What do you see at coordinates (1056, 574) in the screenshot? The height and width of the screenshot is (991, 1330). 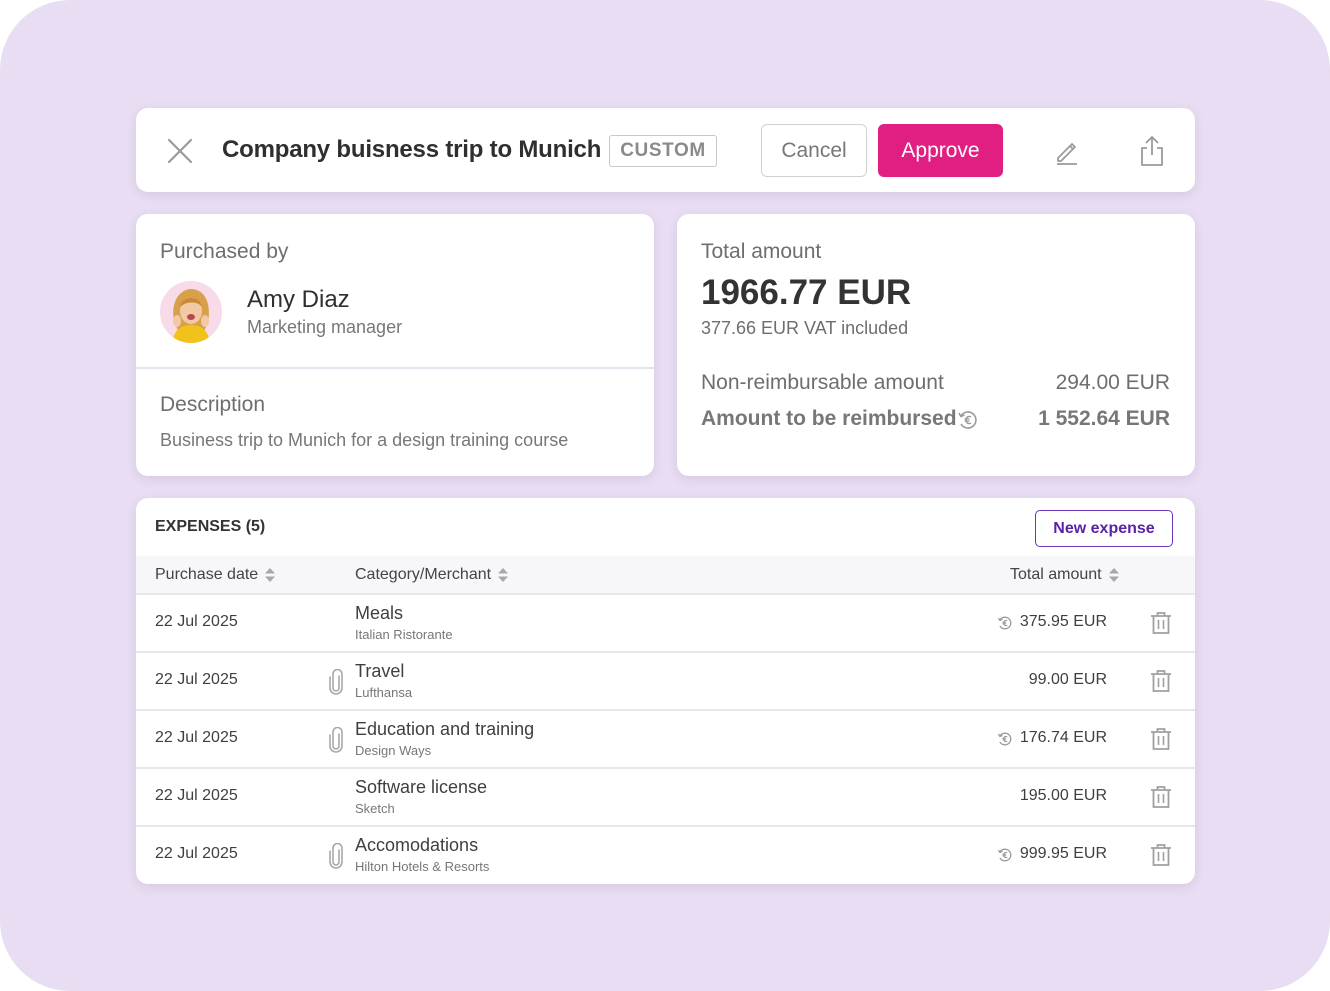 I see `column-label: Total amount` at bounding box center [1056, 574].